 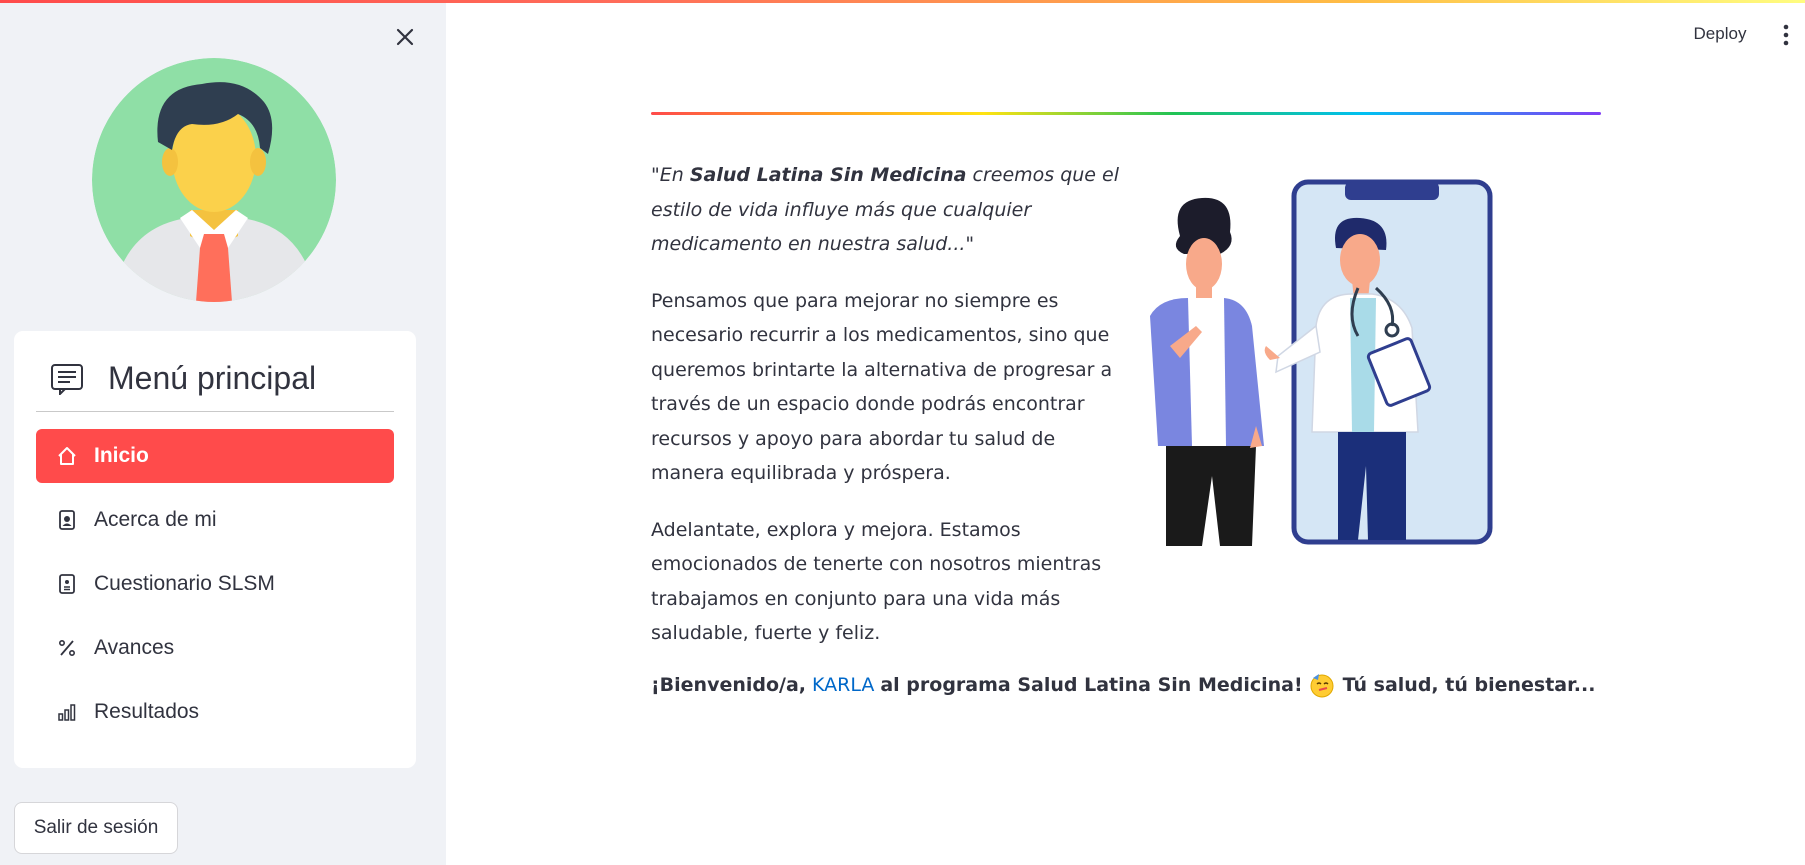 What do you see at coordinates (121, 455) in the screenshot?
I see `sidebar-item-label: Inicio` at bounding box center [121, 455].